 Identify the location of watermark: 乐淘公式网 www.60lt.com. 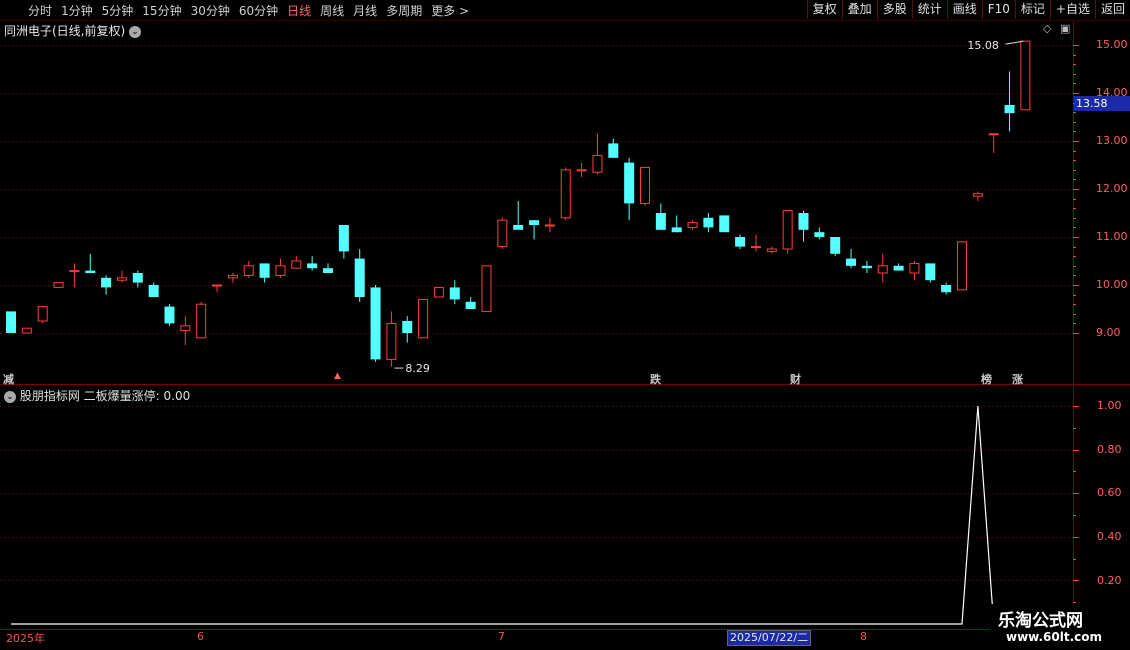
(1060, 627).